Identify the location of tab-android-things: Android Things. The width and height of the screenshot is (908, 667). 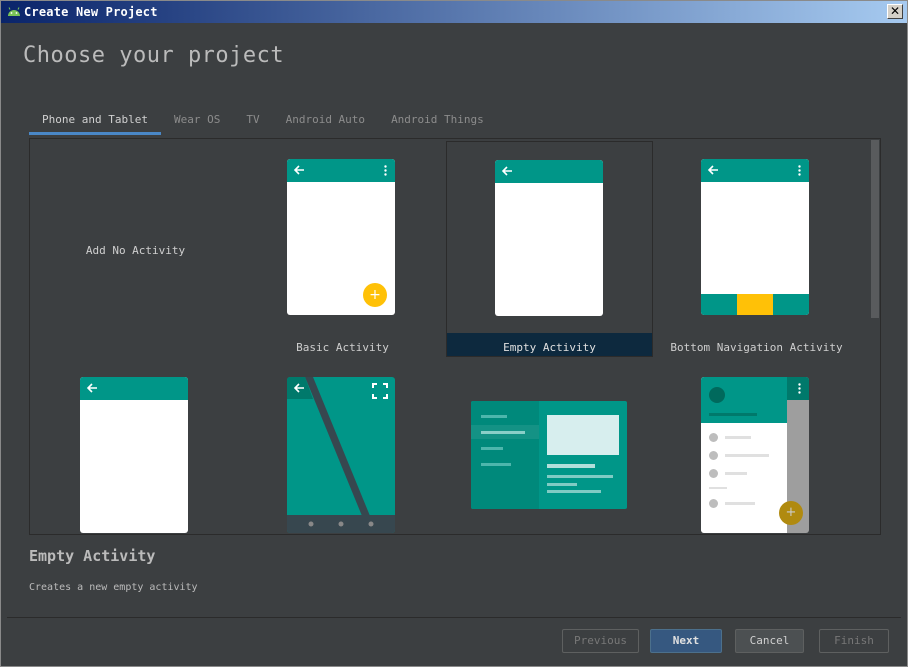
(437, 123).